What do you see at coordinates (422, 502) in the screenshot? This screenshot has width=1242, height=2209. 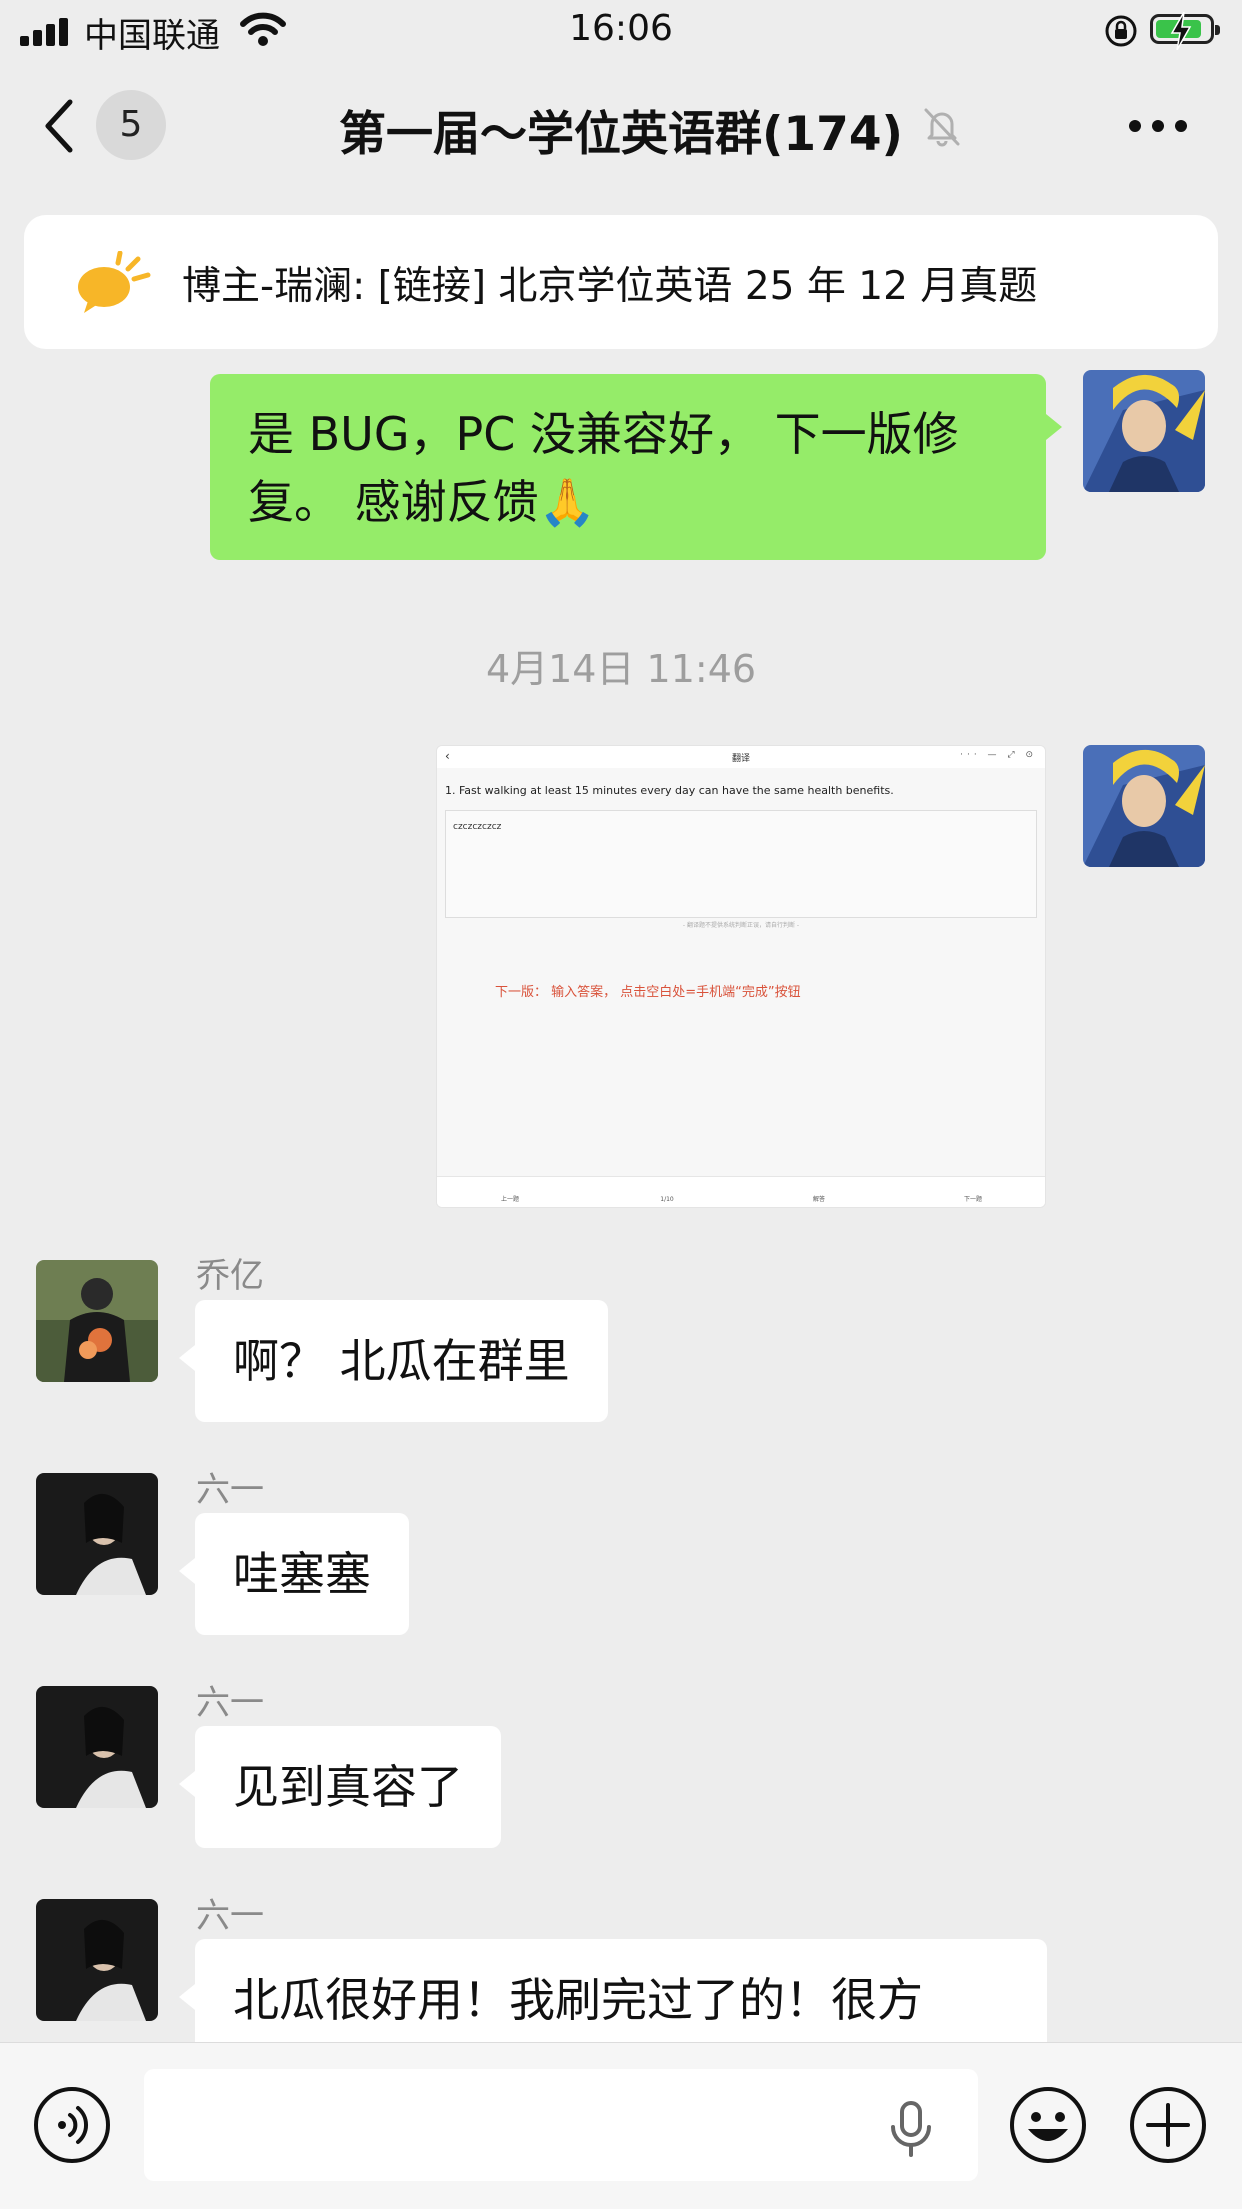 I see `message-line: 复。 感谢反馈🙏` at bounding box center [422, 502].